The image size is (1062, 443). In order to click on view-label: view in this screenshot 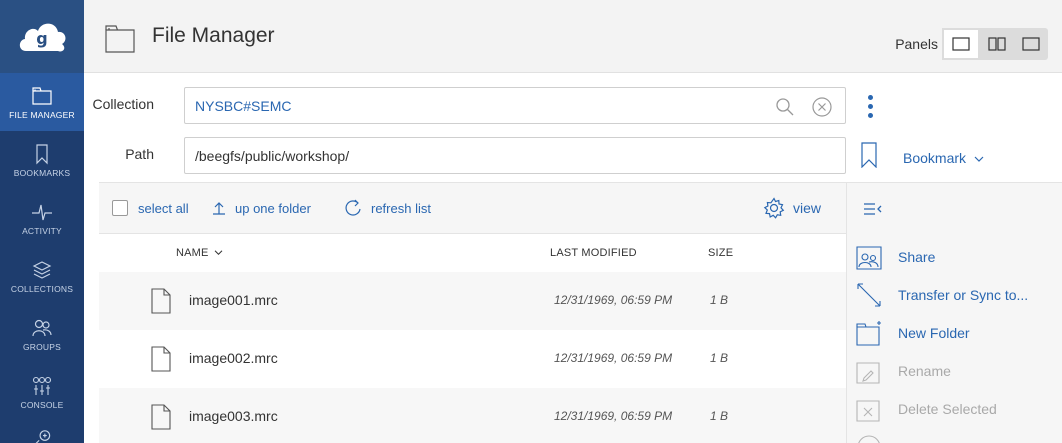, I will do `click(807, 208)`.